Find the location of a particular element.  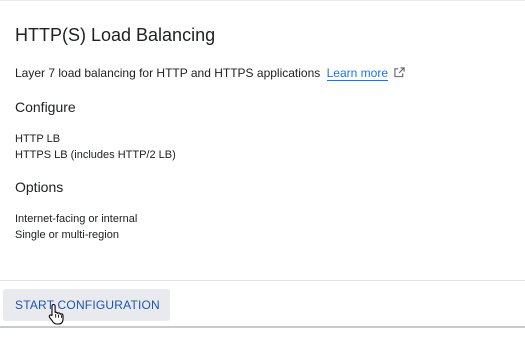

list-item: Single or multi-region is located at coordinates (67, 235).